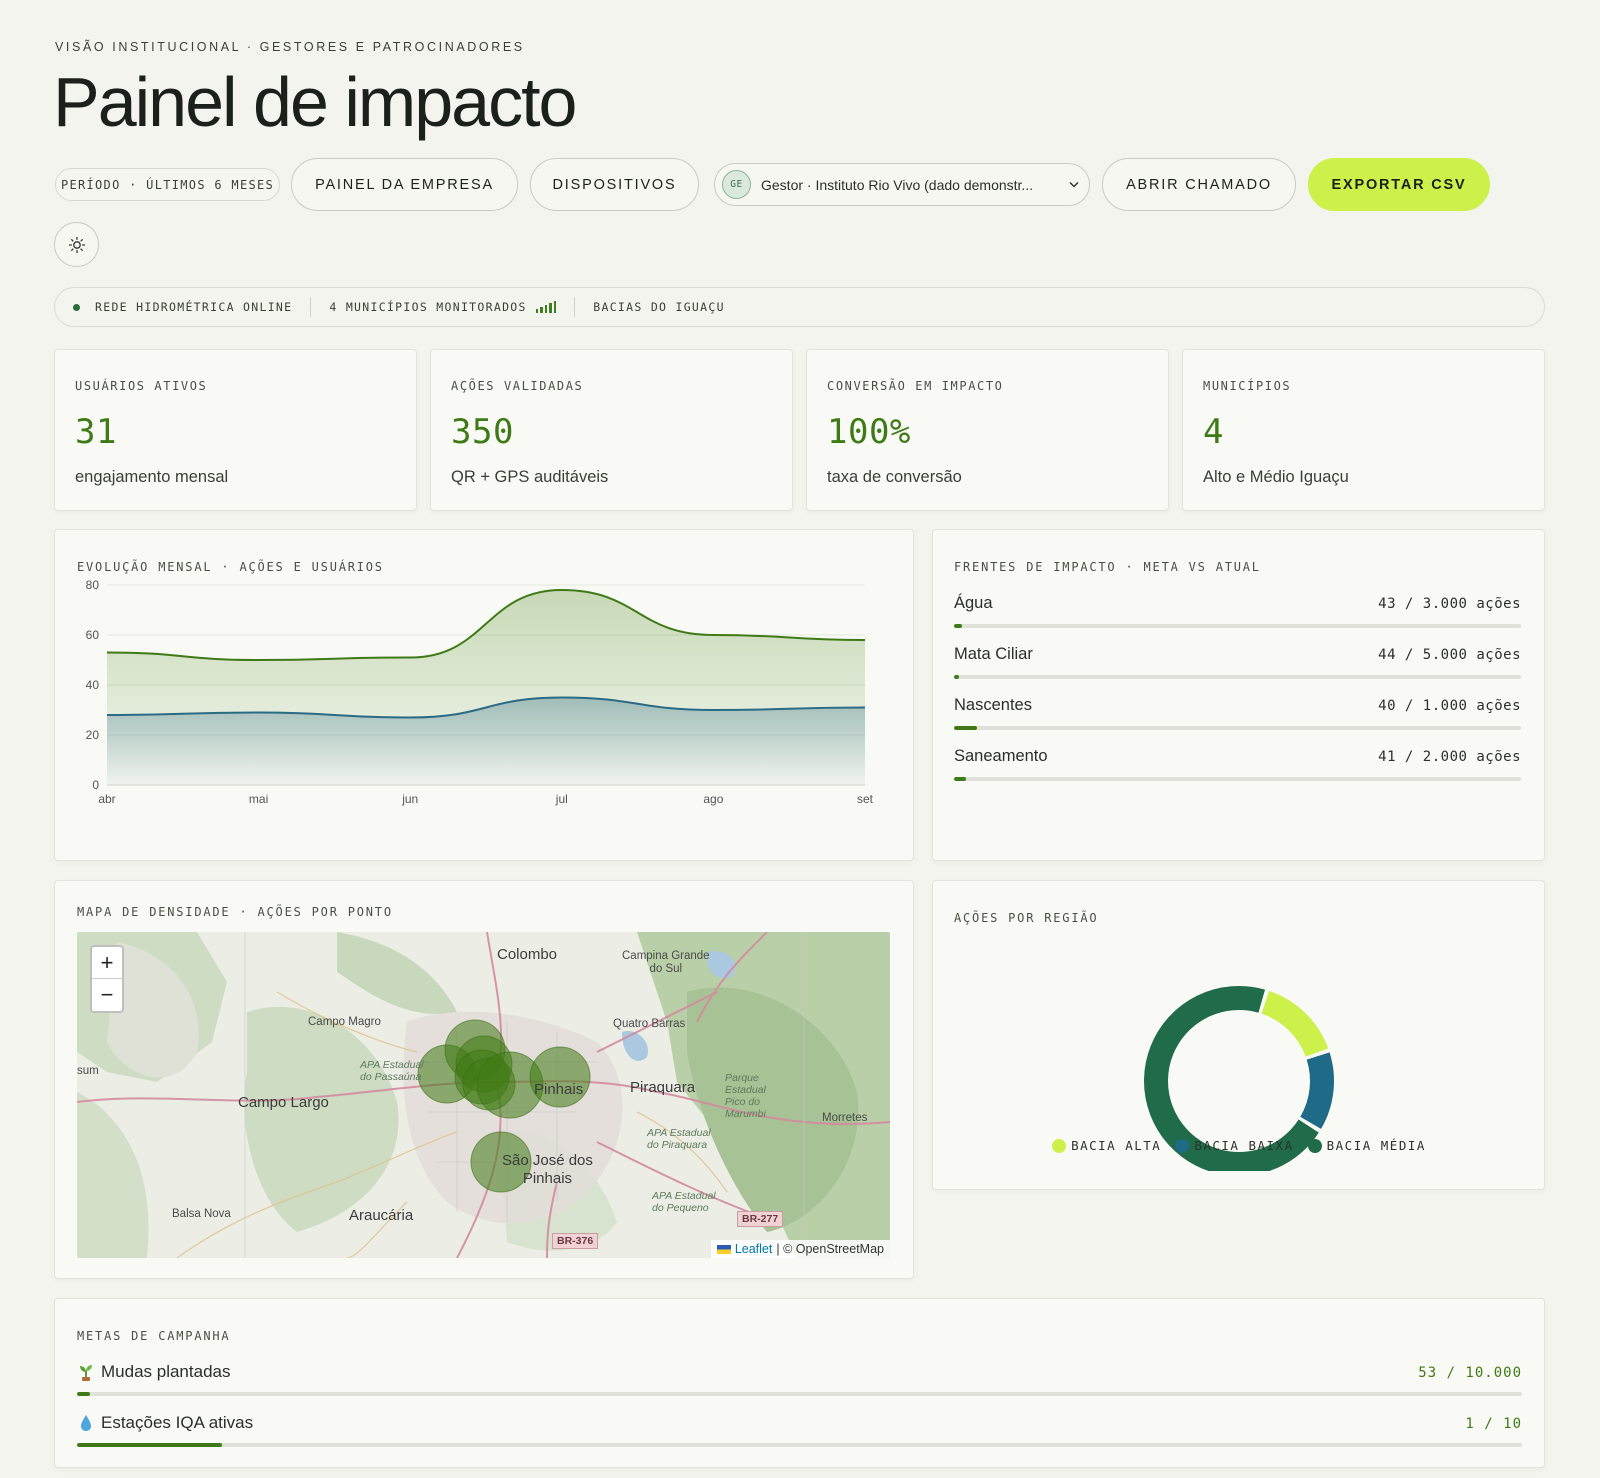 This screenshot has width=1600, height=1478. What do you see at coordinates (1449, 604) in the screenshot?
I see `front-value: 43 / 3.000 ações` at bounding box center [1449, 604].